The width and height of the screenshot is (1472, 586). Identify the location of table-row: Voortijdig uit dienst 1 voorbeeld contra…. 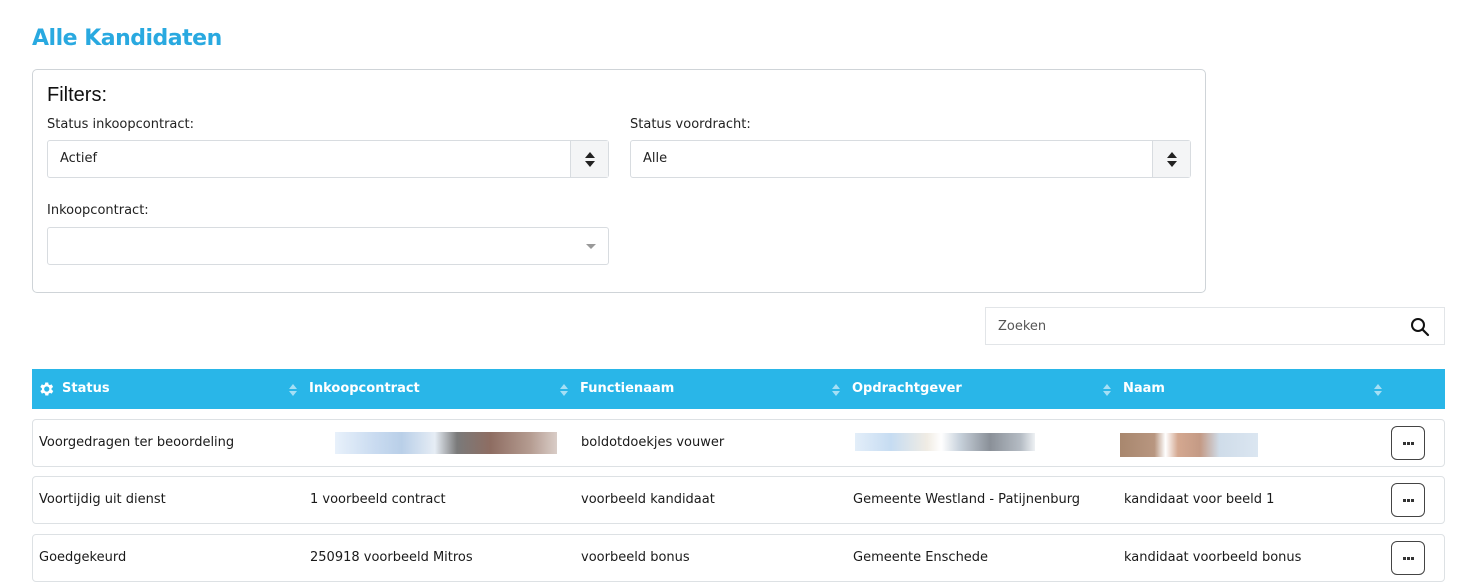
(738, 500).